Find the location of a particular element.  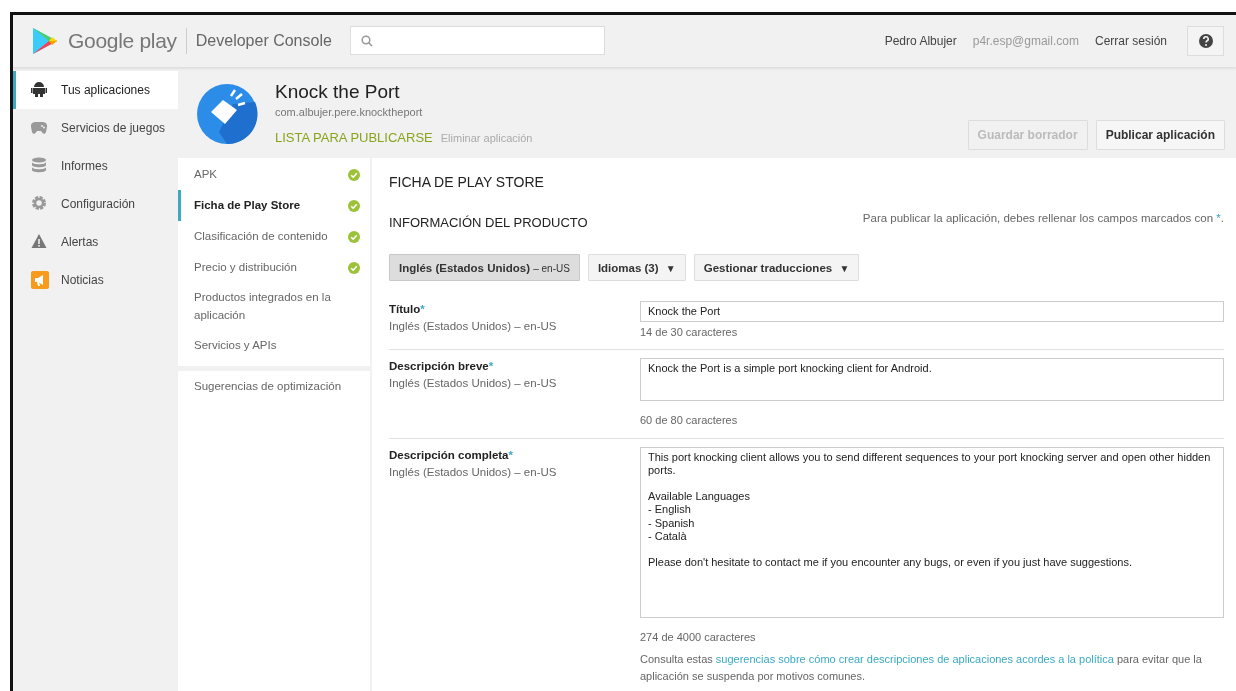

search-field is located at coordinates (477, 41).